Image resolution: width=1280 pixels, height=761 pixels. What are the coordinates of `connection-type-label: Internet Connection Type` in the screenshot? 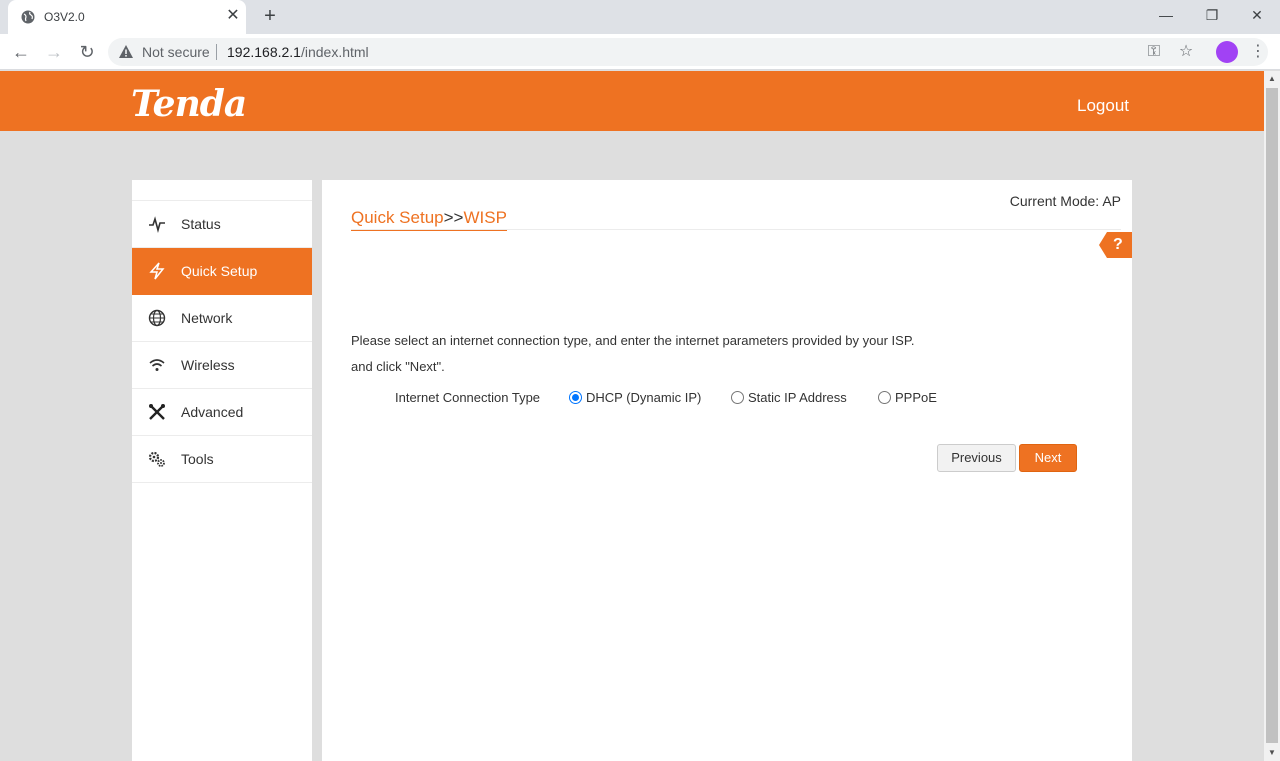 It's located at (468, 397).